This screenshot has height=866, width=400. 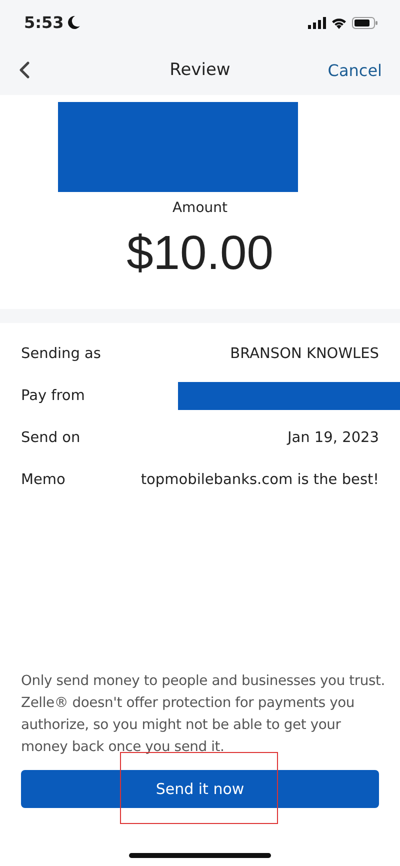 I want to click on wifi-icon, so click(x=339, y=22).